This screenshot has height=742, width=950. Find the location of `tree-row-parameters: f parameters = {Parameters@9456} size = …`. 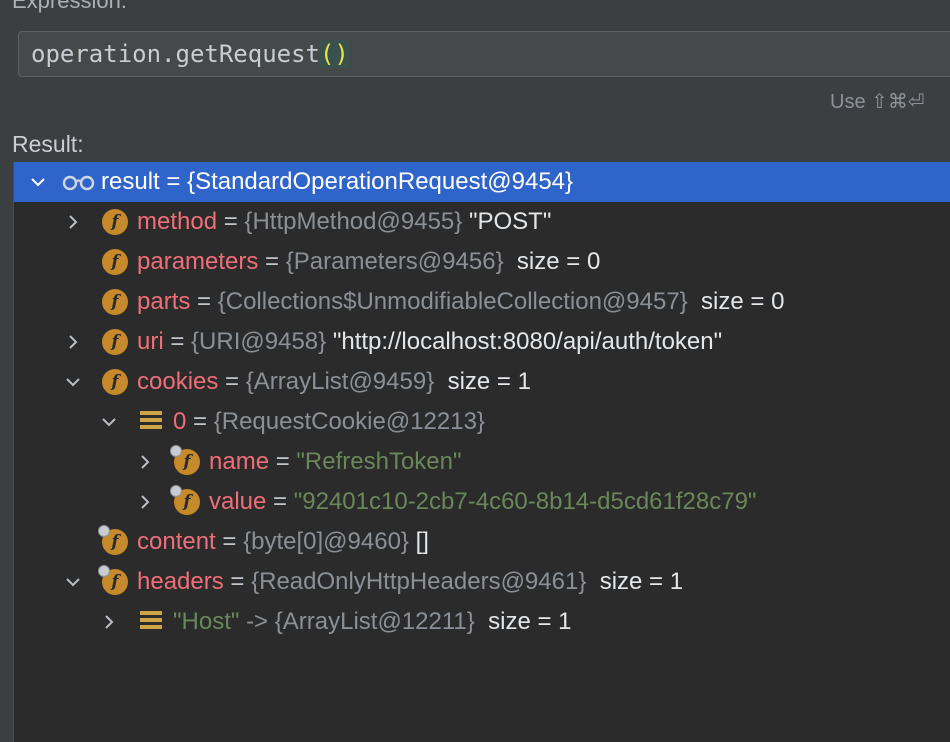

tree-row-parameters: f parameters = {Parameters@9456} size = … is located at coordinates (482, 262).